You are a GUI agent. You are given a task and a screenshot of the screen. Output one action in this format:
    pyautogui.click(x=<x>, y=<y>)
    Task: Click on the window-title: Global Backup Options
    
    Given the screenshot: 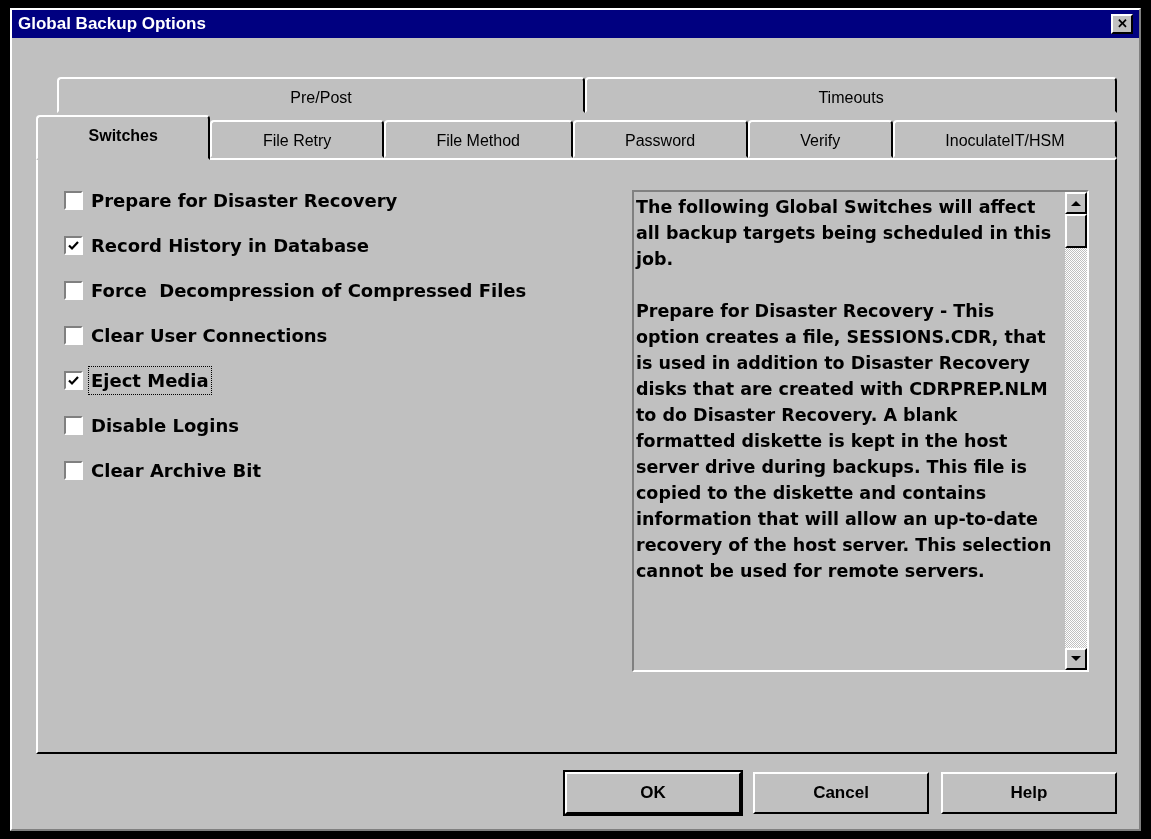 What is the action you would take?
    pyautogui.click(x=112, y=24)
    